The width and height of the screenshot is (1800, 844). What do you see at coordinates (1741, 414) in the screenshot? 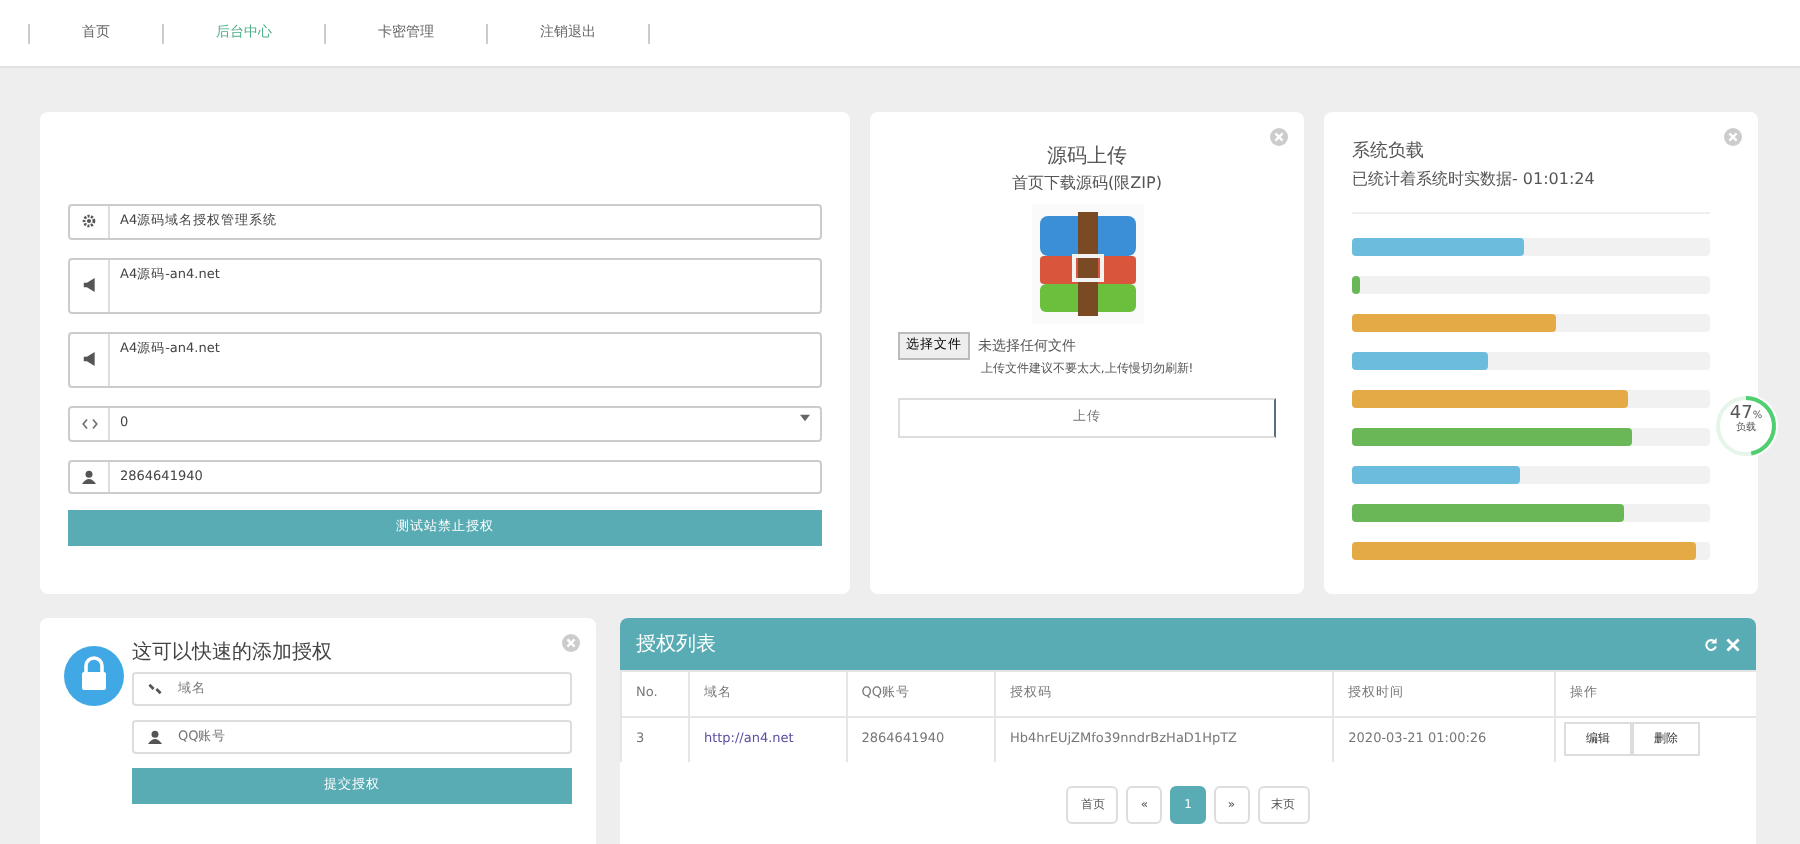
I see `gauge-value: 47` at bounding box center [1741, 414].